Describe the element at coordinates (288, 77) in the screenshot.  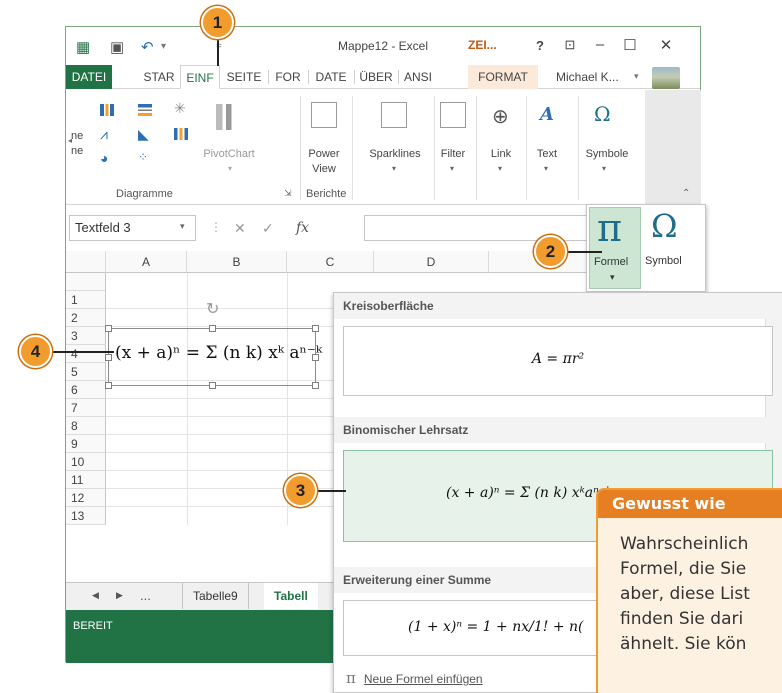
I see `tab-formeln: FOR` at that location.